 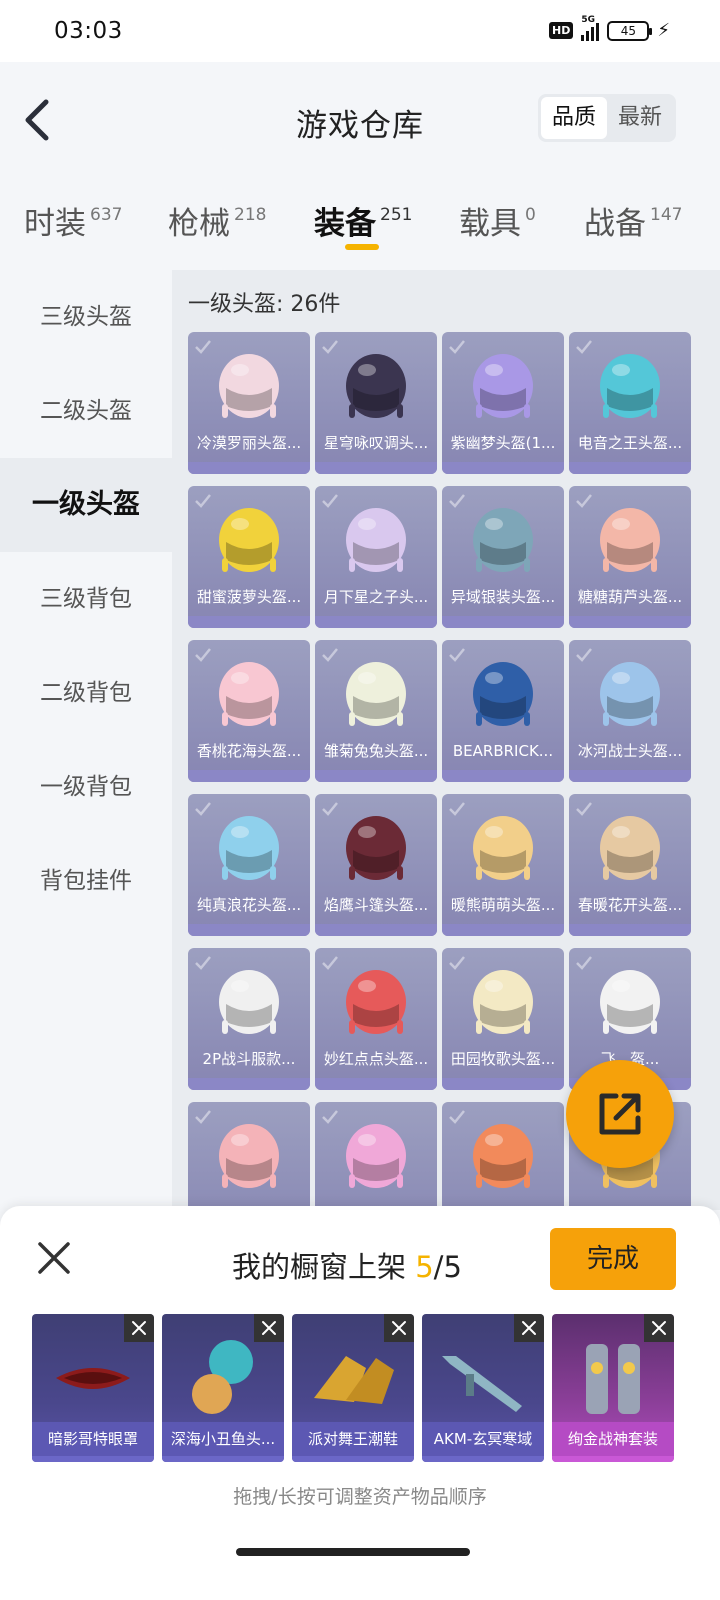 I want to click on showcase-item-name: 暗影哥特眼罩, so click(x=93, y=1439).